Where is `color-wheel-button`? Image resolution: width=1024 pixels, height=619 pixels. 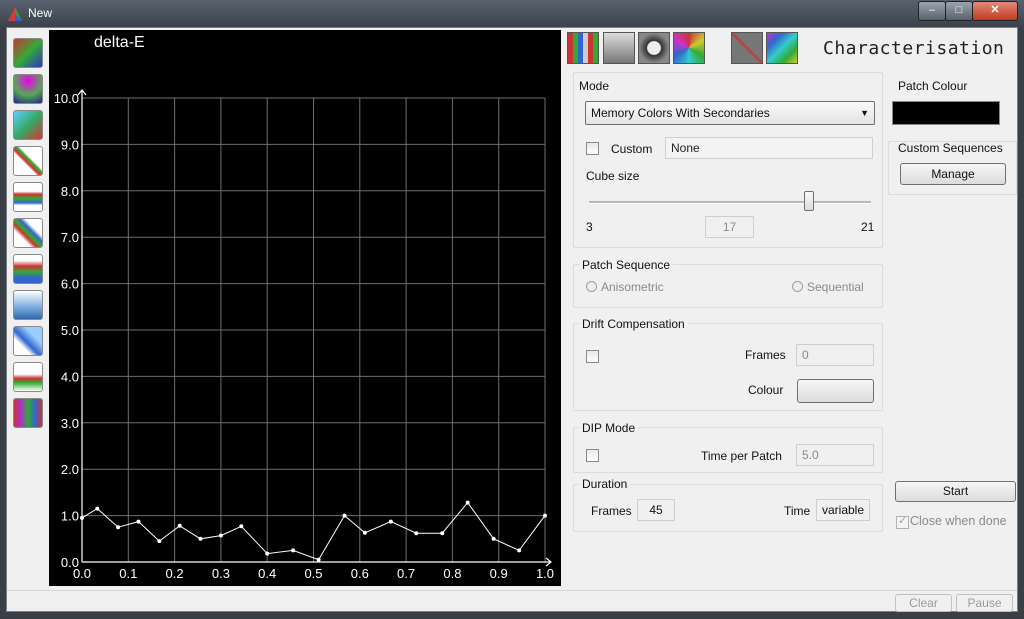
color-wheel-button is located at coordinates (689, 48).